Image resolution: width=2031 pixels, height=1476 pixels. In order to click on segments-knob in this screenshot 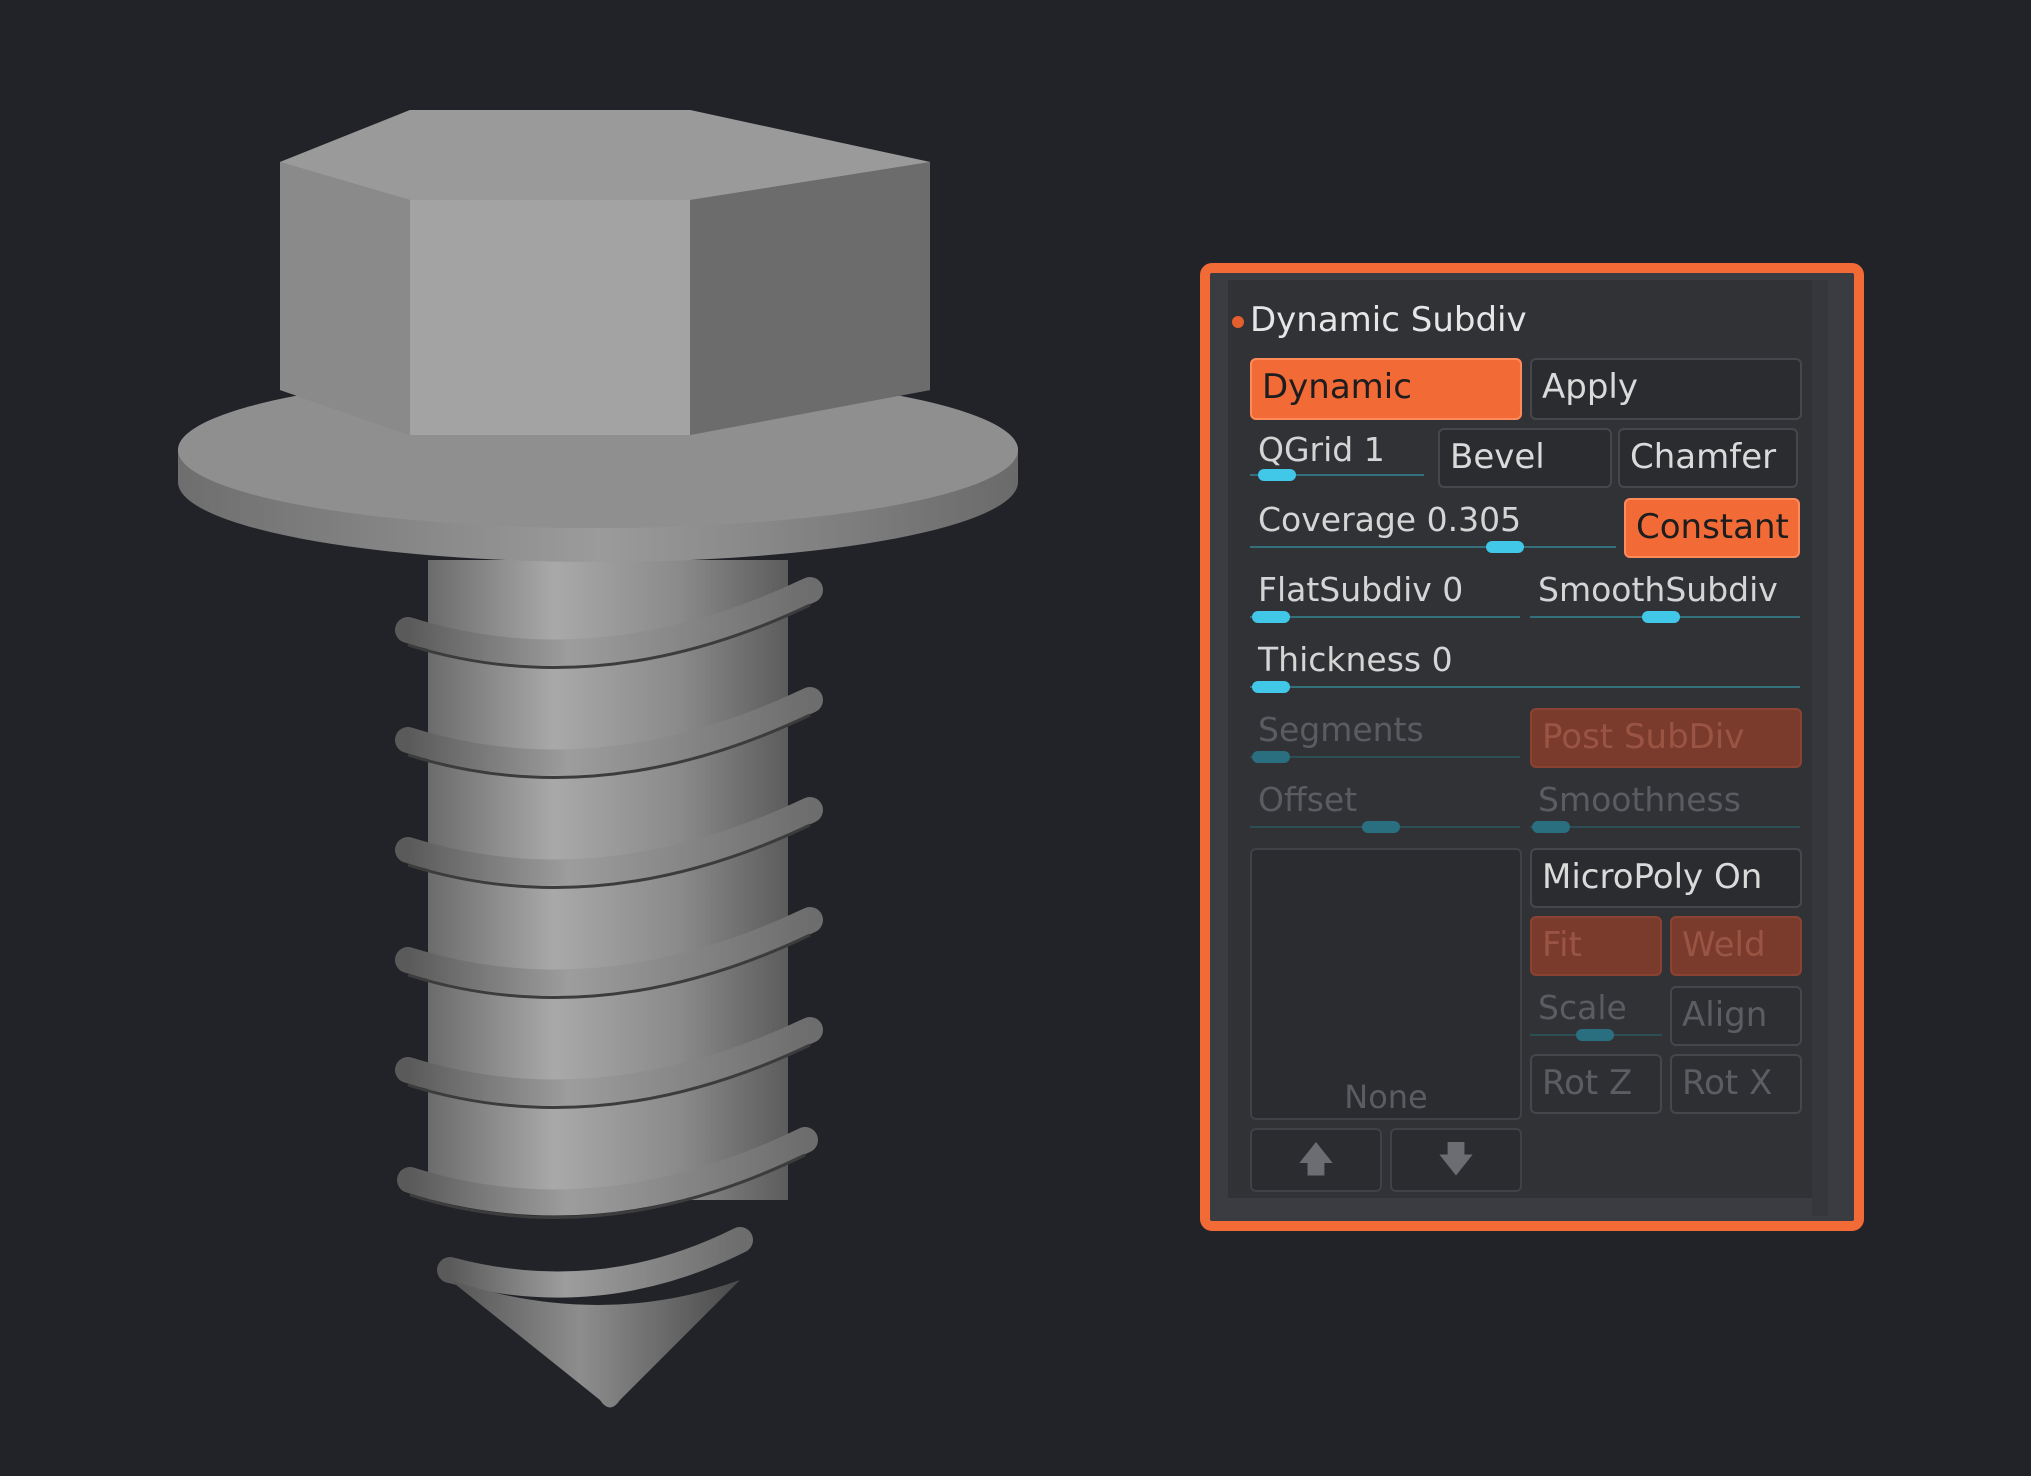, I will do `click(1271, 757)`.